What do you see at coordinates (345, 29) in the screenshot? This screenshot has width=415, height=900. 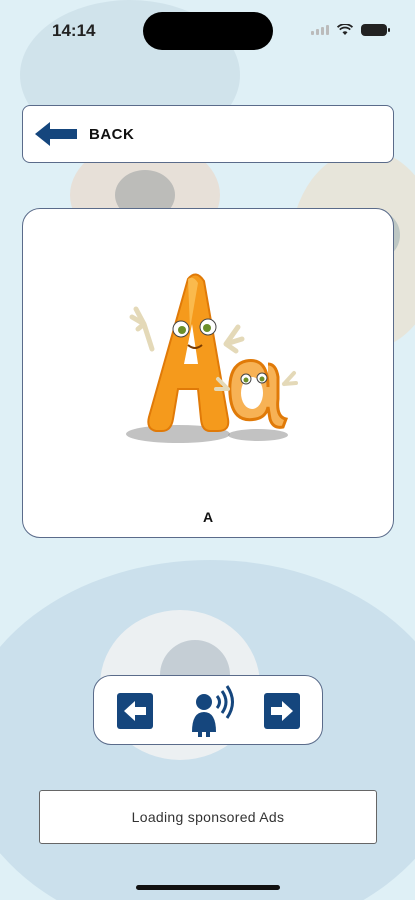 I see `wifi-icon` at bounding box center [345, 29].